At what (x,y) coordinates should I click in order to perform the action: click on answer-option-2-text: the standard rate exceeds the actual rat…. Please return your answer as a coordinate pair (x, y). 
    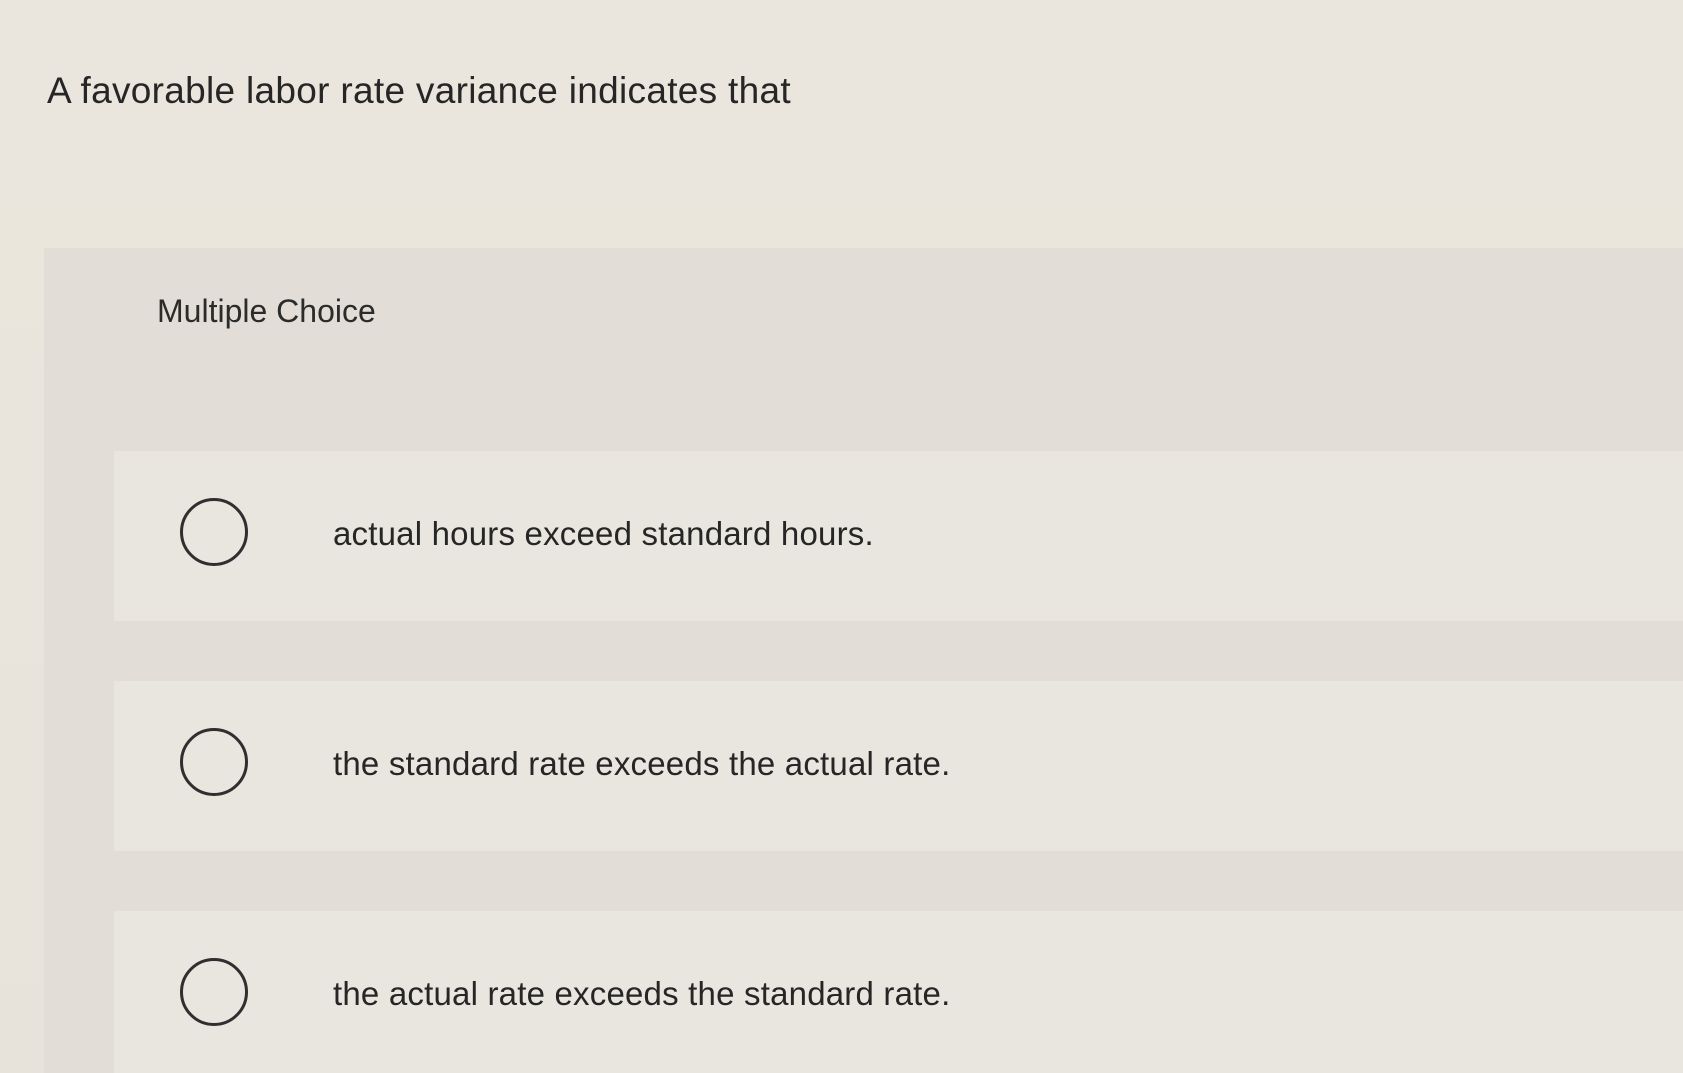
    Looking at the image, I should click on (642, 763).